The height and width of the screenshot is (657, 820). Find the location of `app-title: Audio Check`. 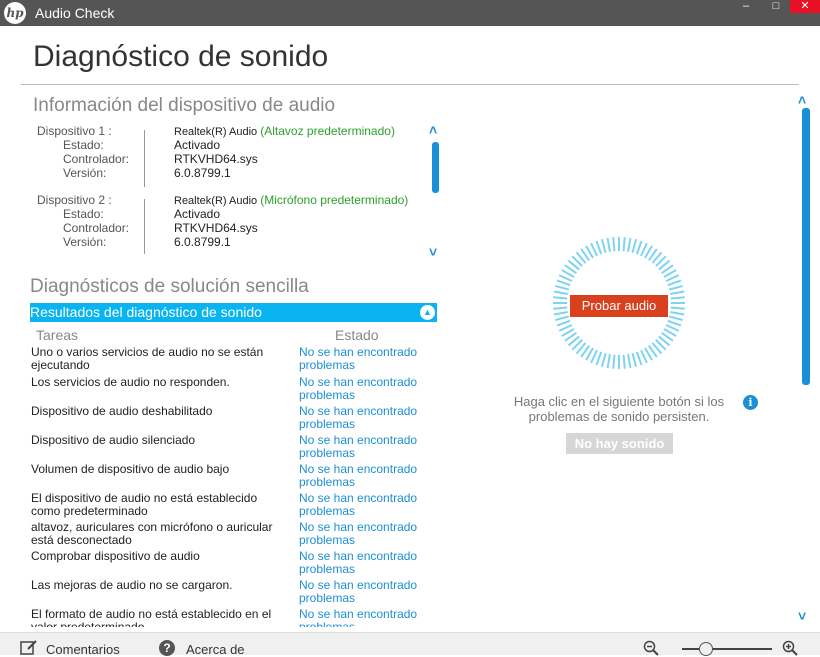

app-title: Audio Check is located at coordinates (75, 13).